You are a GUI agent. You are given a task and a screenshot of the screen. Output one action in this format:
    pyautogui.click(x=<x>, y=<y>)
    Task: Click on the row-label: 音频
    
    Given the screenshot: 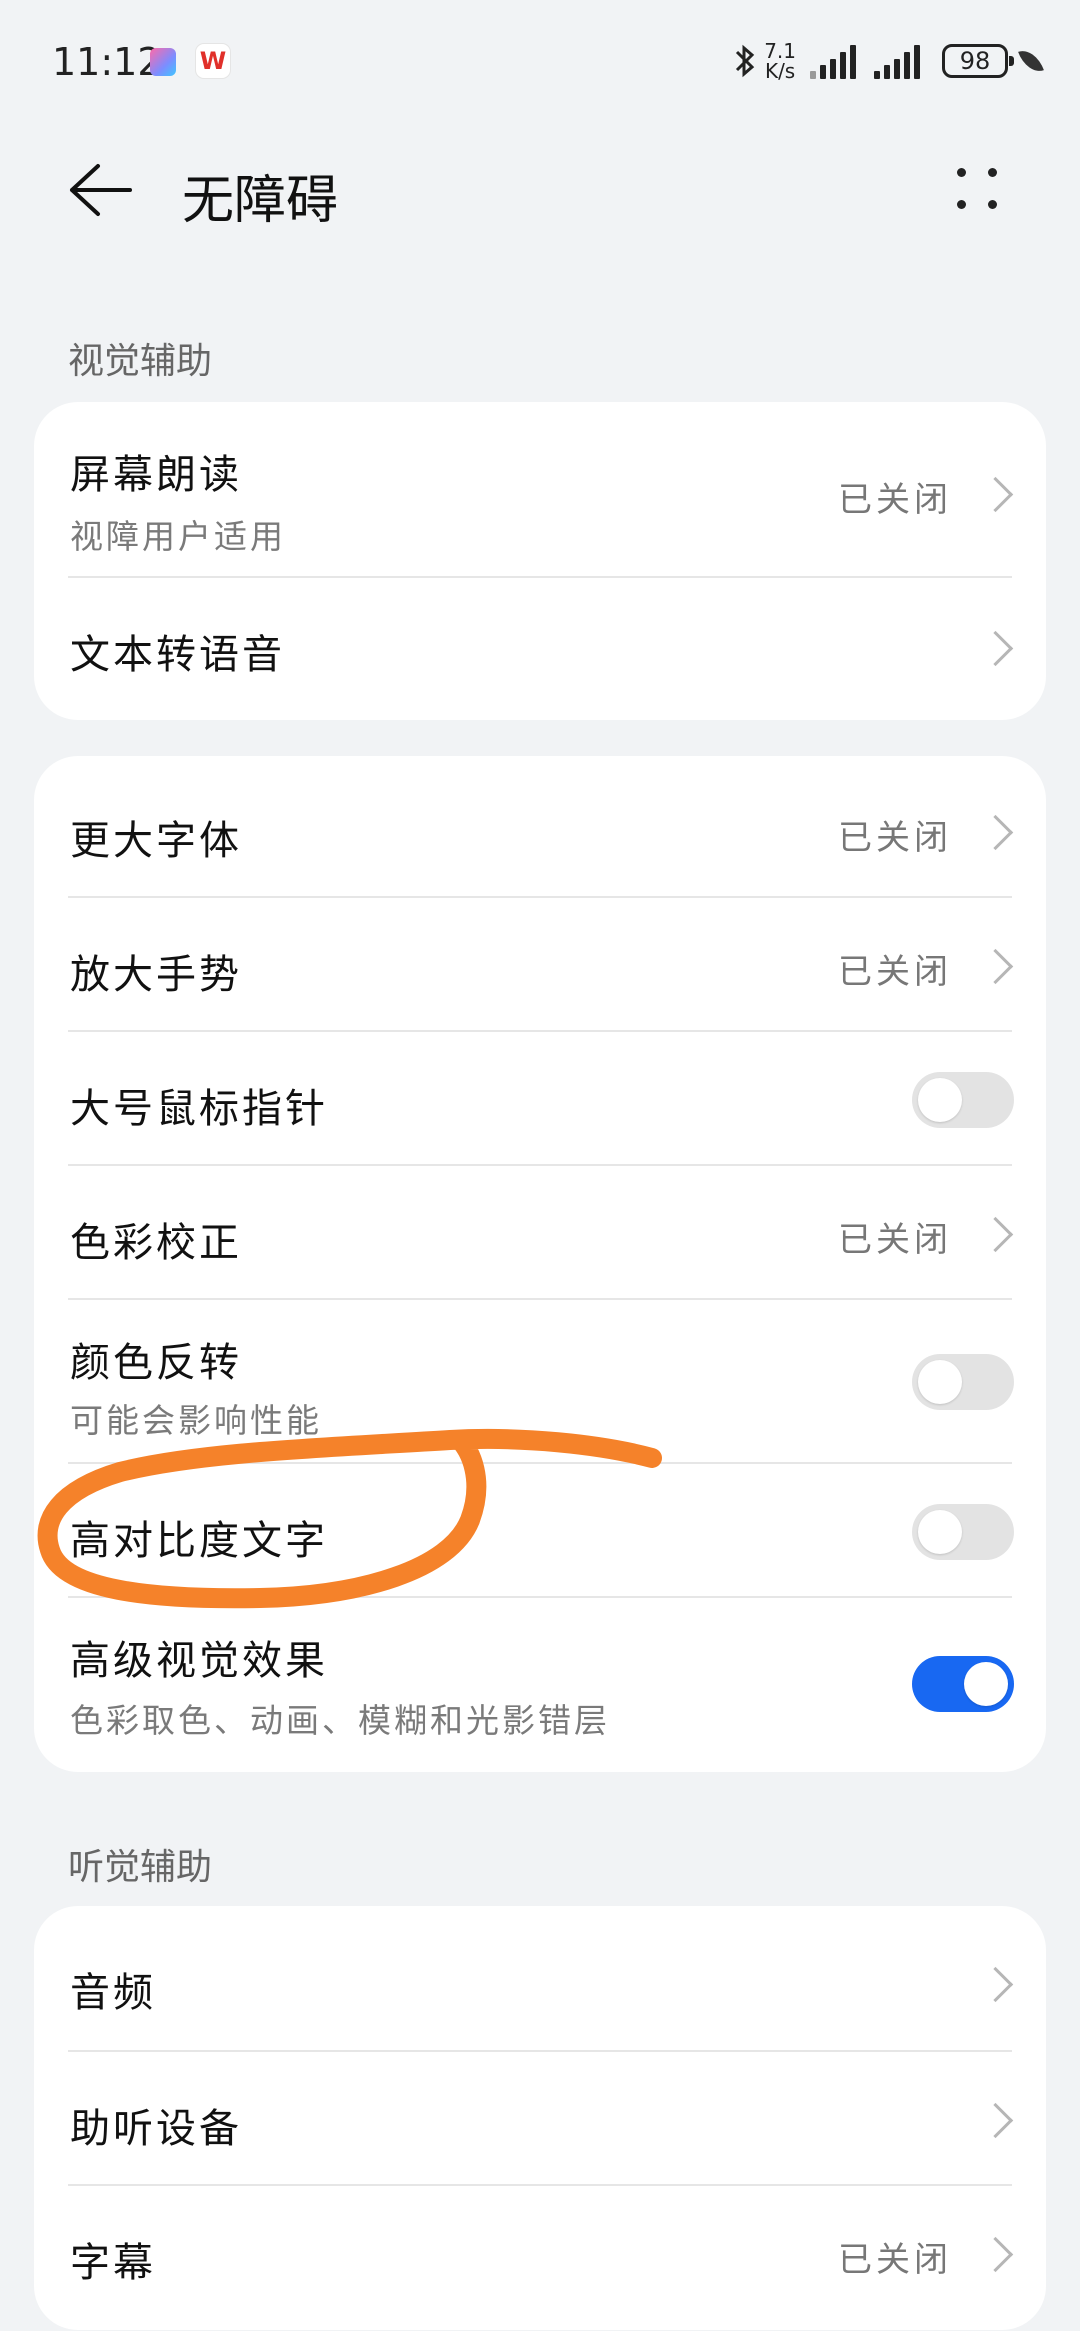 What is the action you would take?
    pyautogui.click(x=113, y=1993)
    